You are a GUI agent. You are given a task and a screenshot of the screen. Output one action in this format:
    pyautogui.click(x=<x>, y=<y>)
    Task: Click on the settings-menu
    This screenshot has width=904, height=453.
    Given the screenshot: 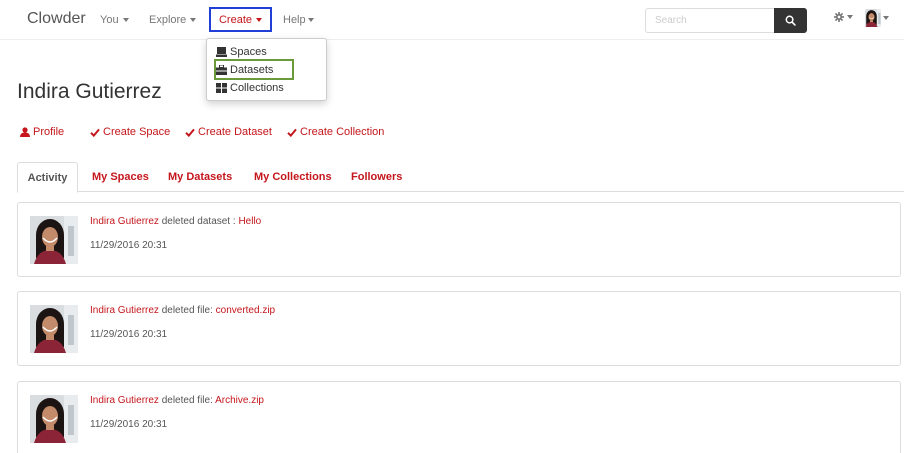 What is the action you would take?
    pyautogui.click(x=843, y=17)
    